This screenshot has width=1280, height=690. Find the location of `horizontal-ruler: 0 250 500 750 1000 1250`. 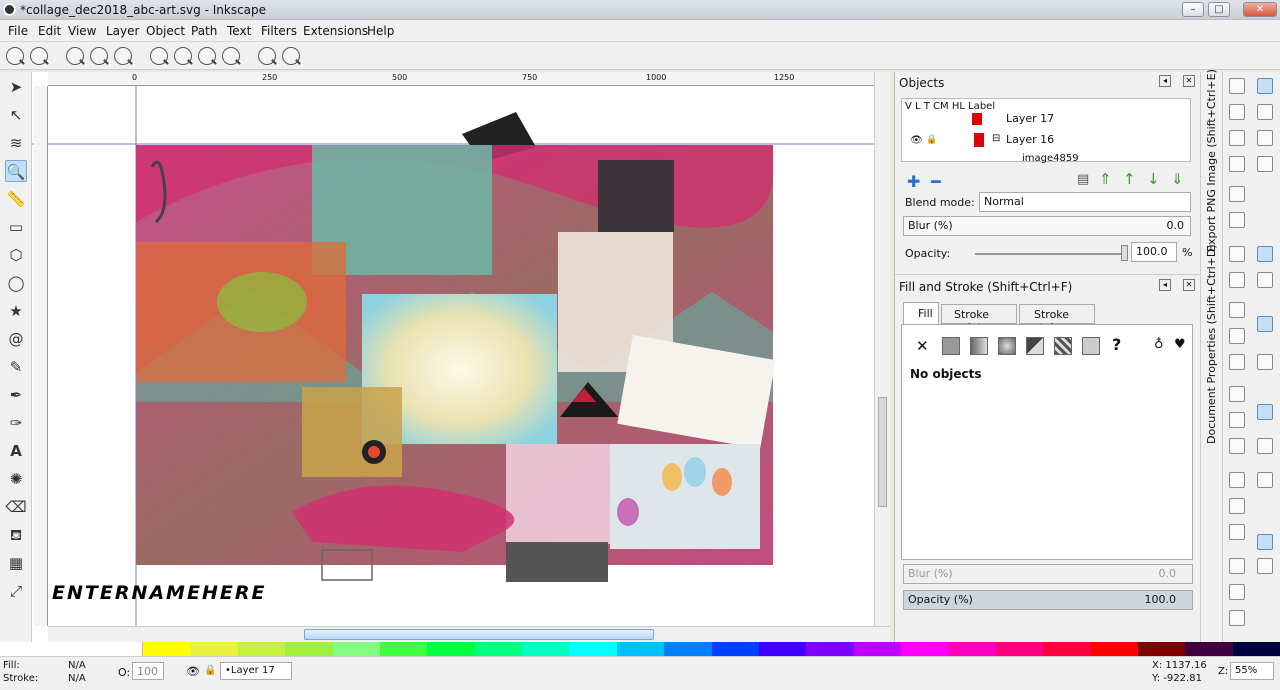

horizontal-ruler: 0 250 500 750 1000 1250 is located at coordinates (461, 79).